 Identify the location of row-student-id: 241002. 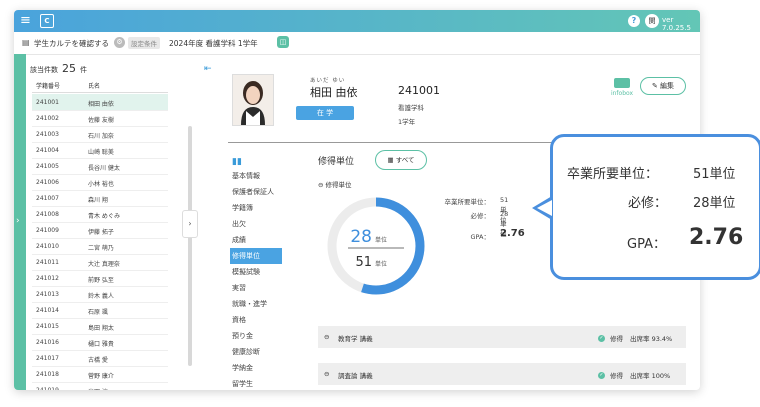
(47, 118).